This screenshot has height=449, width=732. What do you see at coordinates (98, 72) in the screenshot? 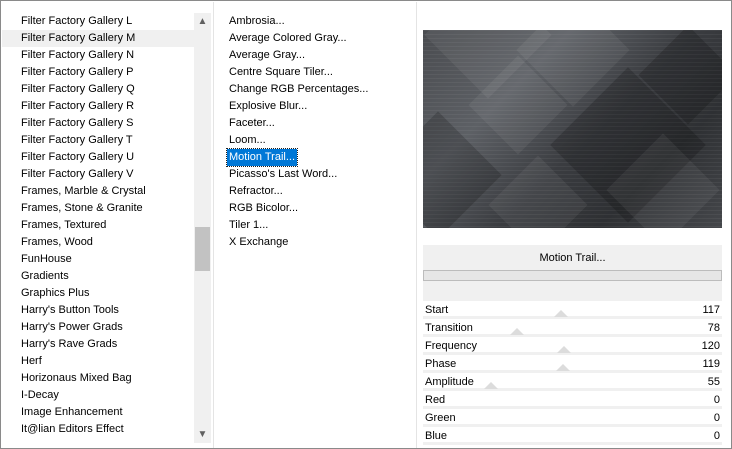
I see `category-item: Filter Factory Gallery P` at bounding box center [98, 72].